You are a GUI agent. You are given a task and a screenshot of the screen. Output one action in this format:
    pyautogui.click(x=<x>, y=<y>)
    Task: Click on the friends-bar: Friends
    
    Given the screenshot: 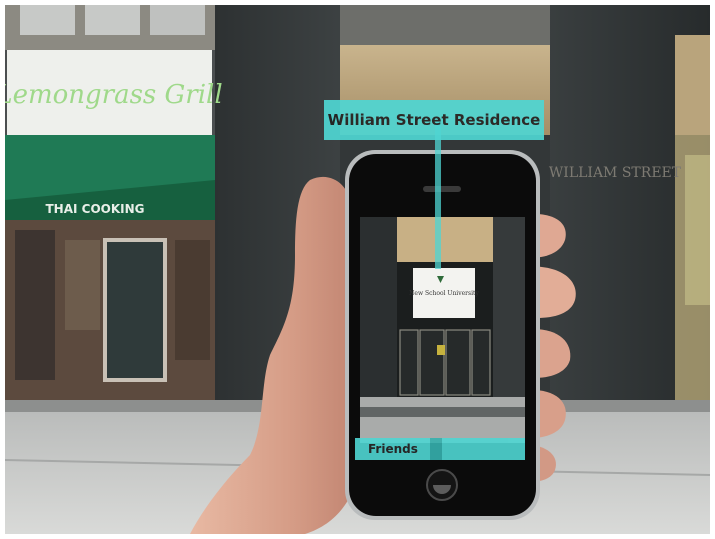 What is the action you would take?
    pyautogui.click(x=440, y=449)
    